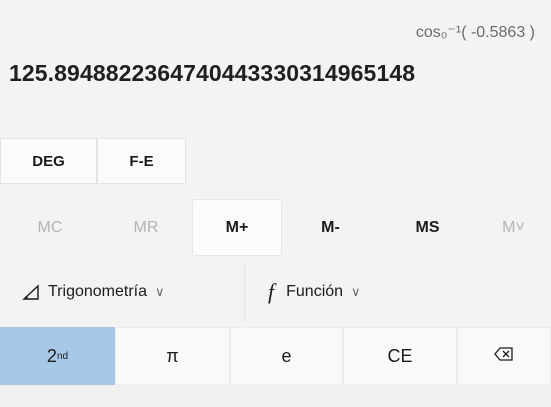  What do you see at coordinates (212, 73) in the screenshot?
I see `result-display: 125.89488223647404433303149651​48` at bounding box center [212, 73].